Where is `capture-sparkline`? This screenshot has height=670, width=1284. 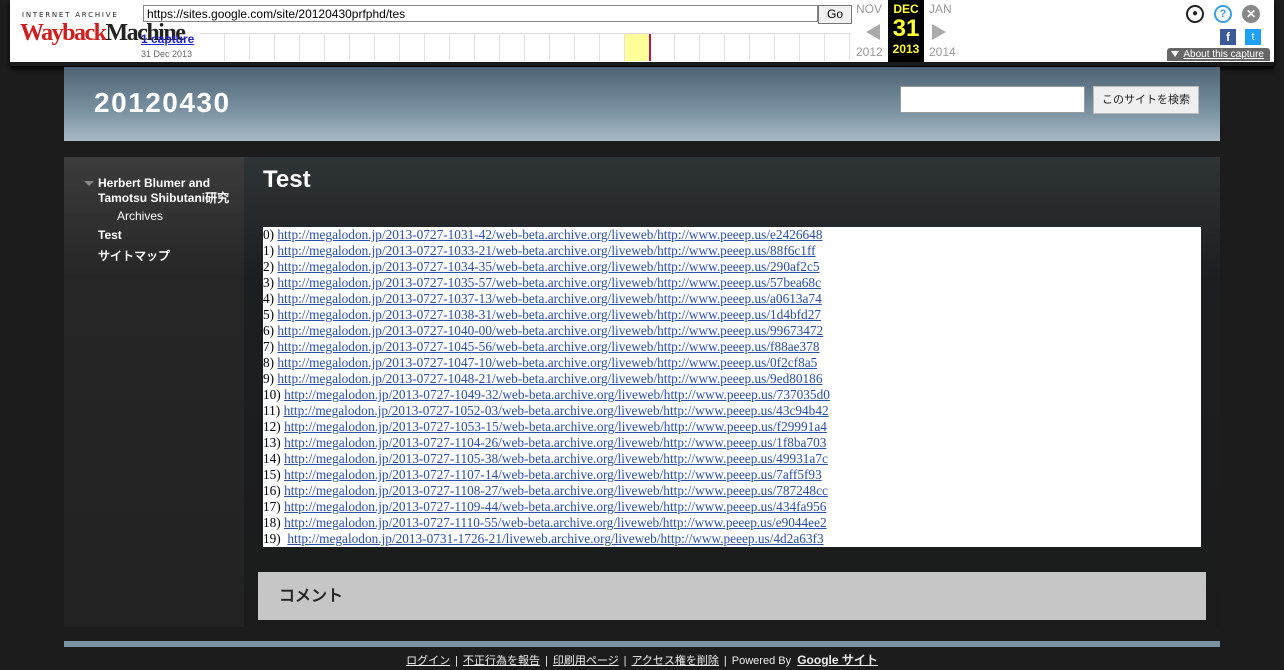
capture-sparkline is located at coordinates (525, 47).